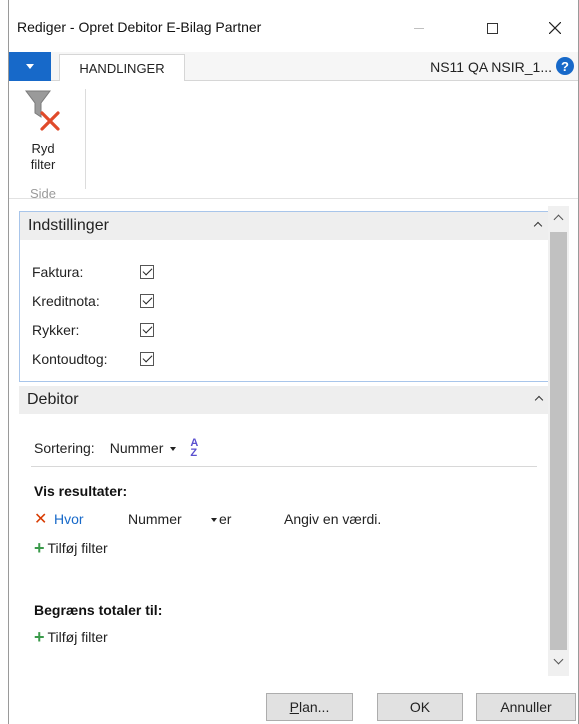  Describe the element at coordinates (40, 520) in the screenshot. I see `remove-filter-icon: ✕` at that location.